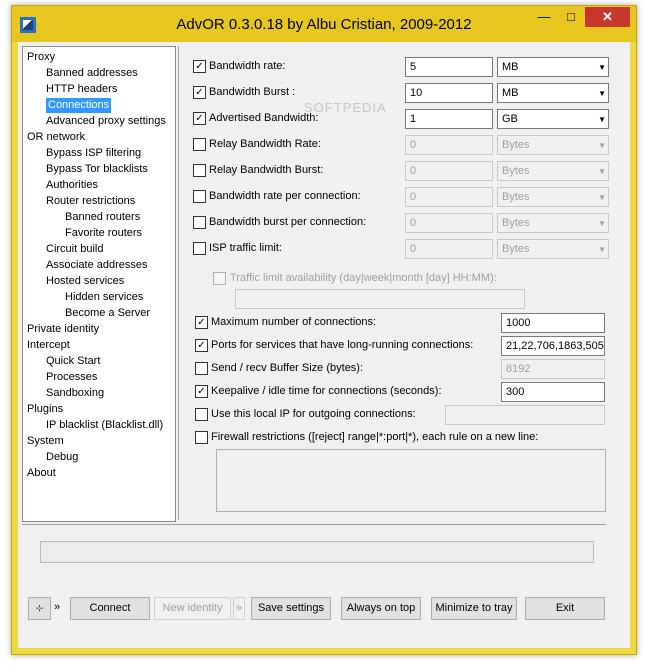 Image resolution: width=648 pixels, height=666 pixels. What do you see at coordinates (449, 119) in the screenshot?
I see `bandwidth-value-input: 1` at bounding box center [449, 119].